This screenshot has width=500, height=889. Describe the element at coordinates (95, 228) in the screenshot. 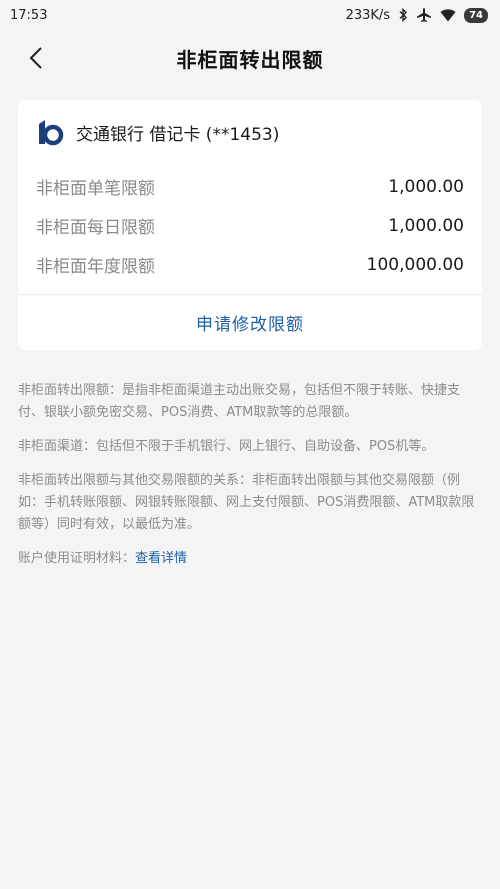

I see `limit-label: 非柜面每日限额` at that location.